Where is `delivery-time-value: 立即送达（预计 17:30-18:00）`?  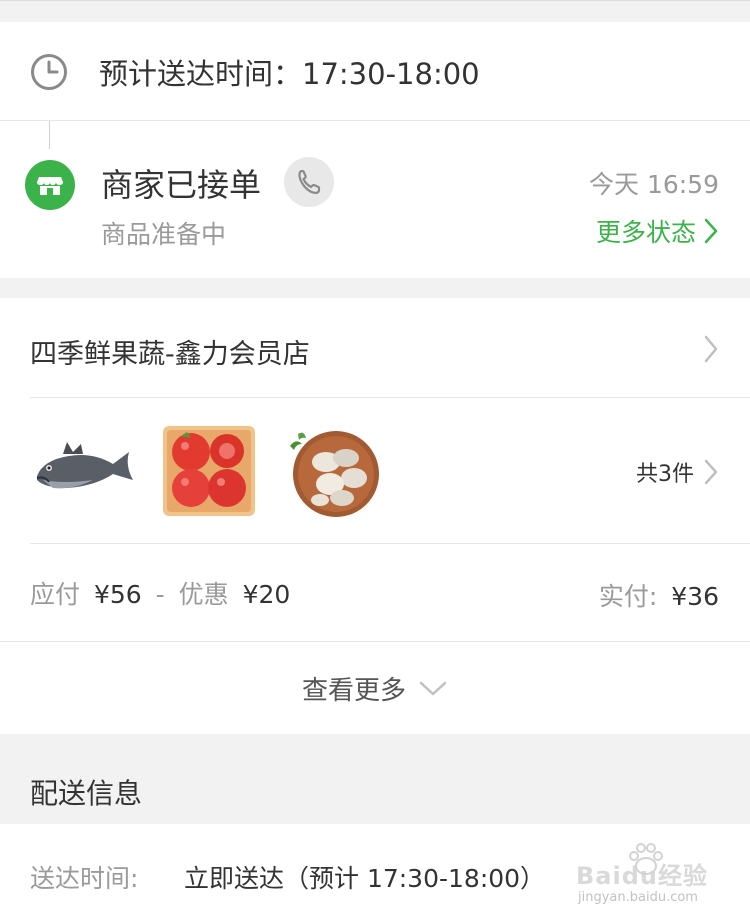
delivery-time-value: 立即送达（预计 17:30-18:00） is located at coordinates (365, 878).